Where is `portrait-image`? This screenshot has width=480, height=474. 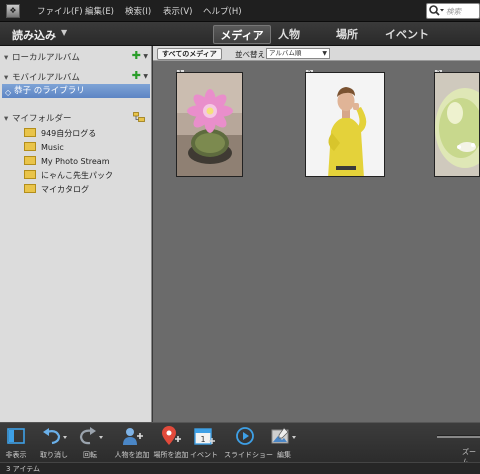 portrait-image is located at coordinates (345, 124).